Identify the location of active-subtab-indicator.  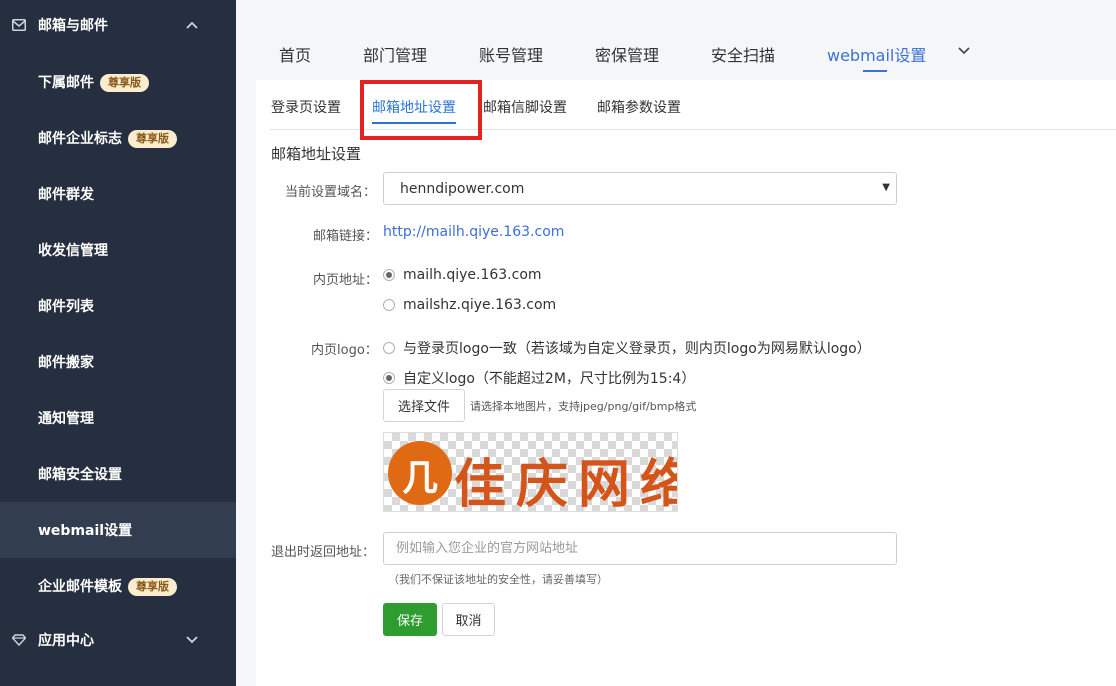
(414, 123).